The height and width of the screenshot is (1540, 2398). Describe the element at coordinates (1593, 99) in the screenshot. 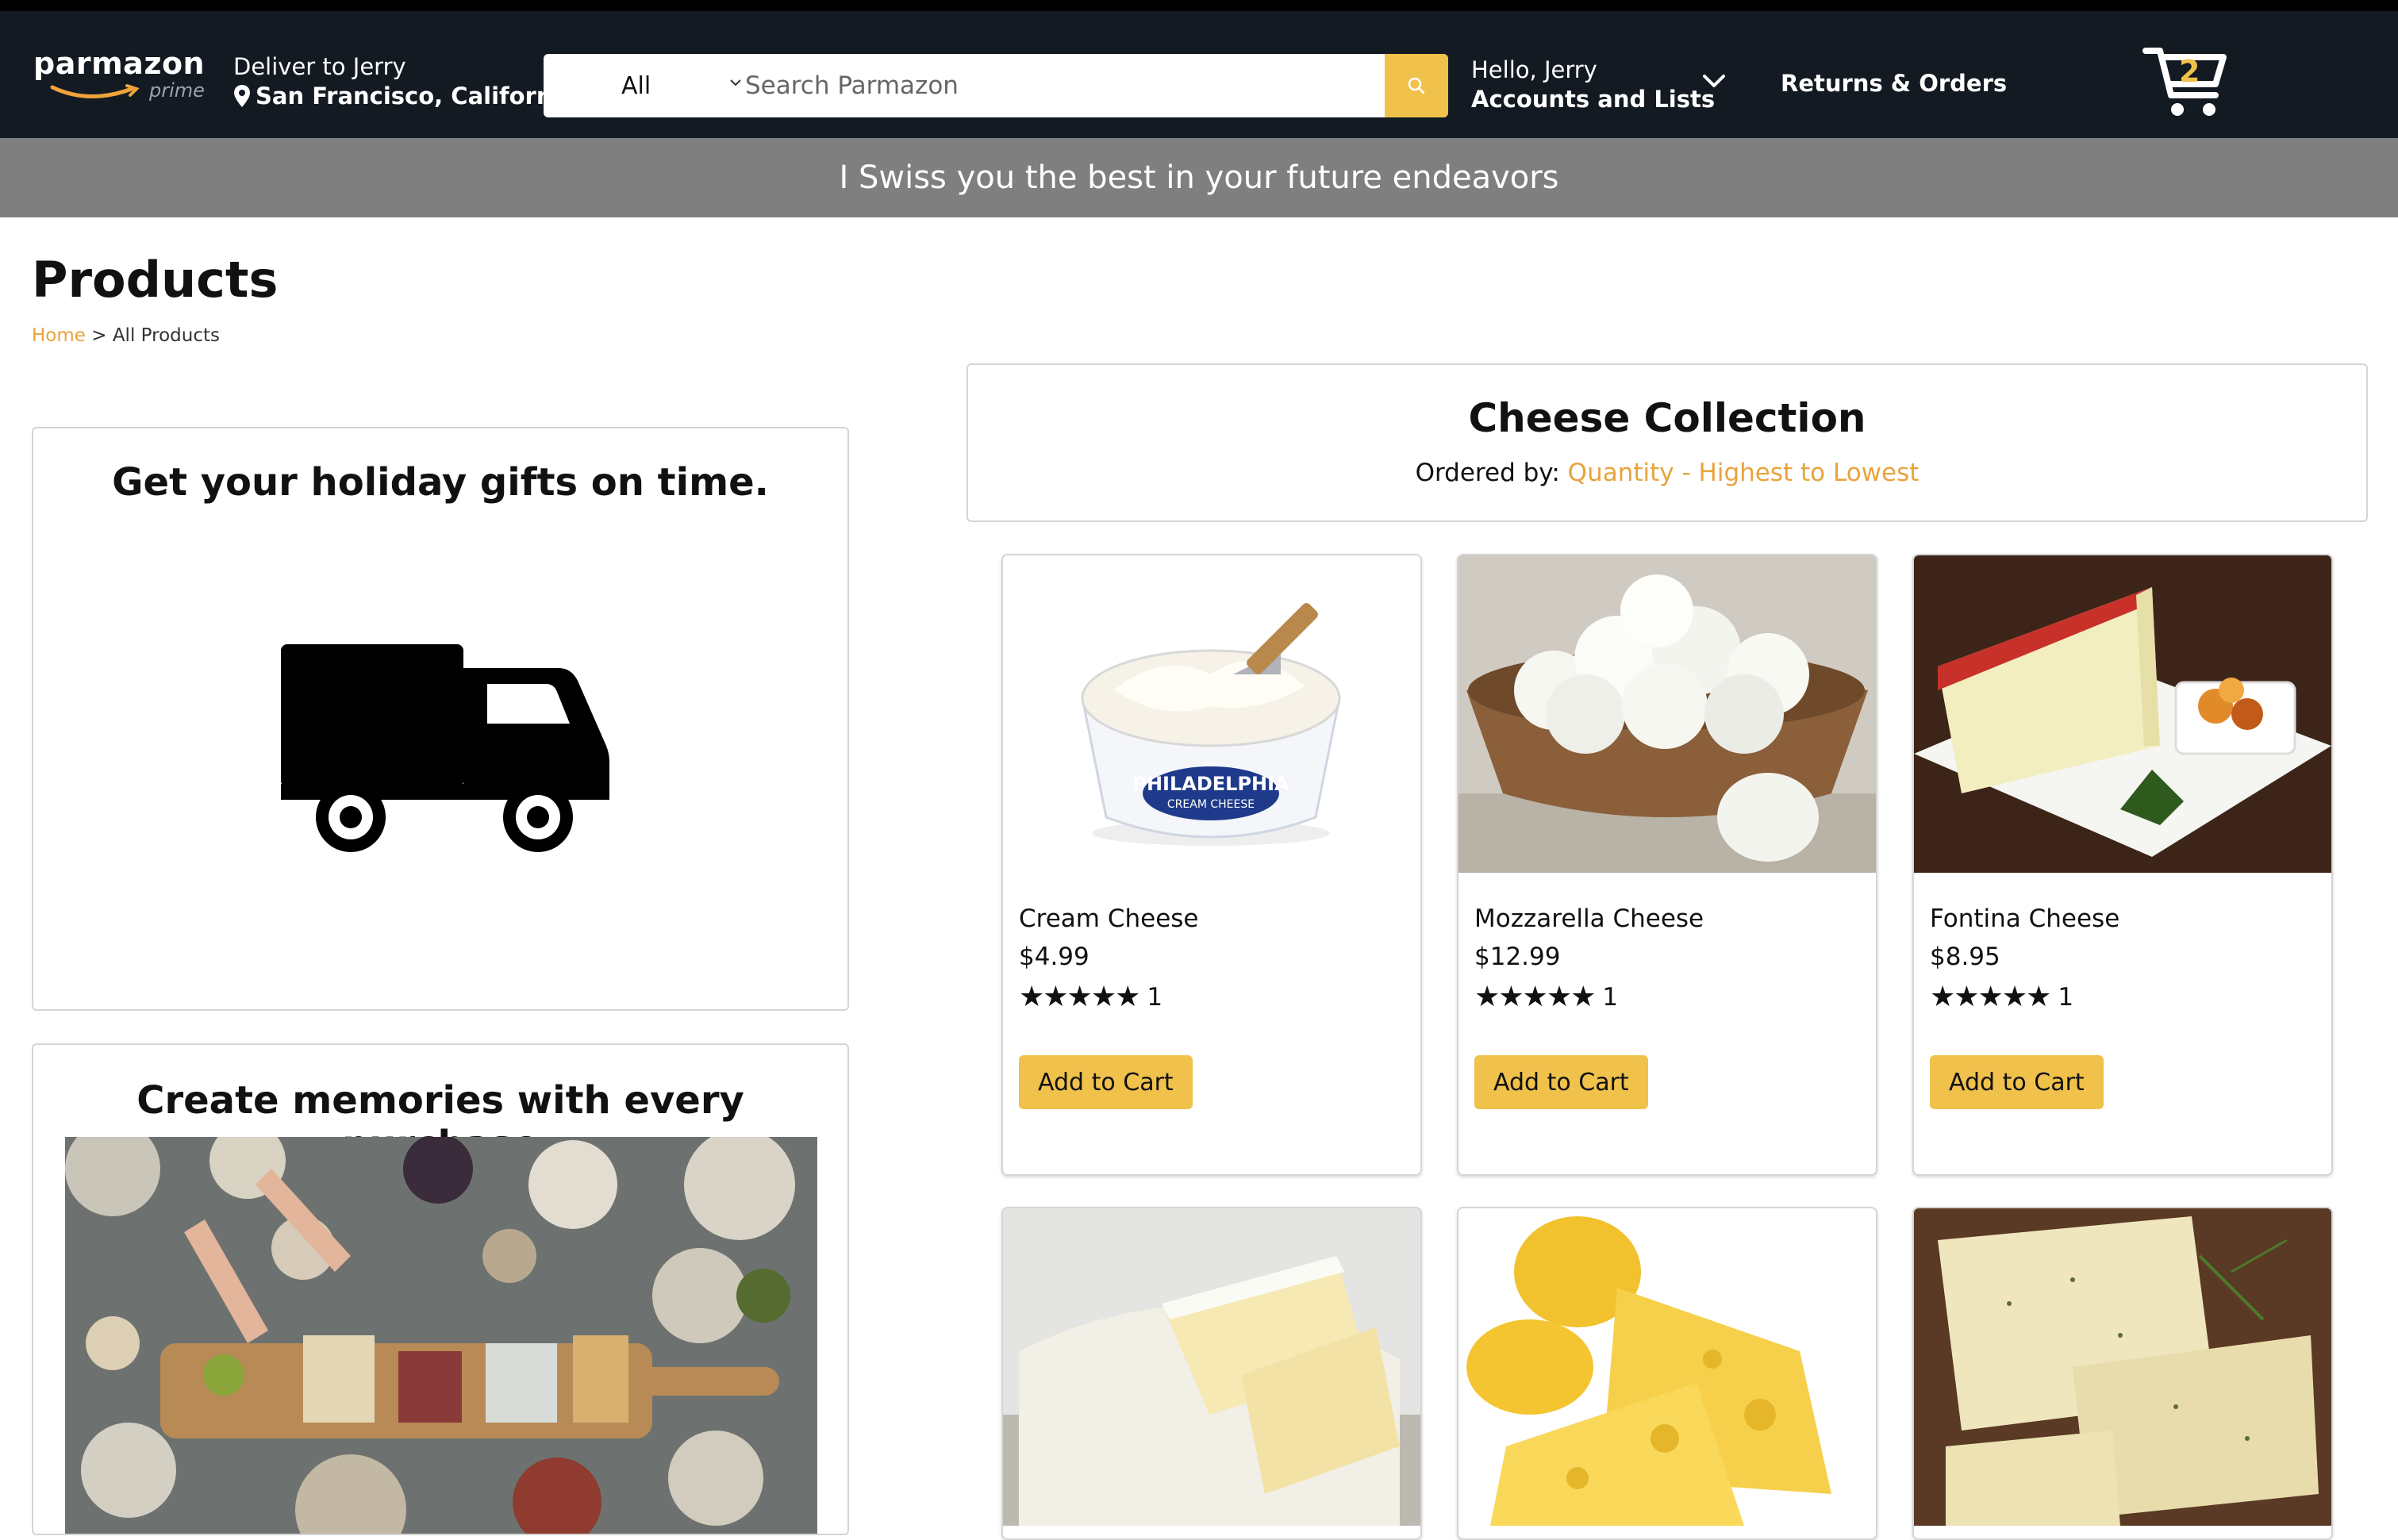

I see `account-lists-label: Accounts and Lists` at that location.